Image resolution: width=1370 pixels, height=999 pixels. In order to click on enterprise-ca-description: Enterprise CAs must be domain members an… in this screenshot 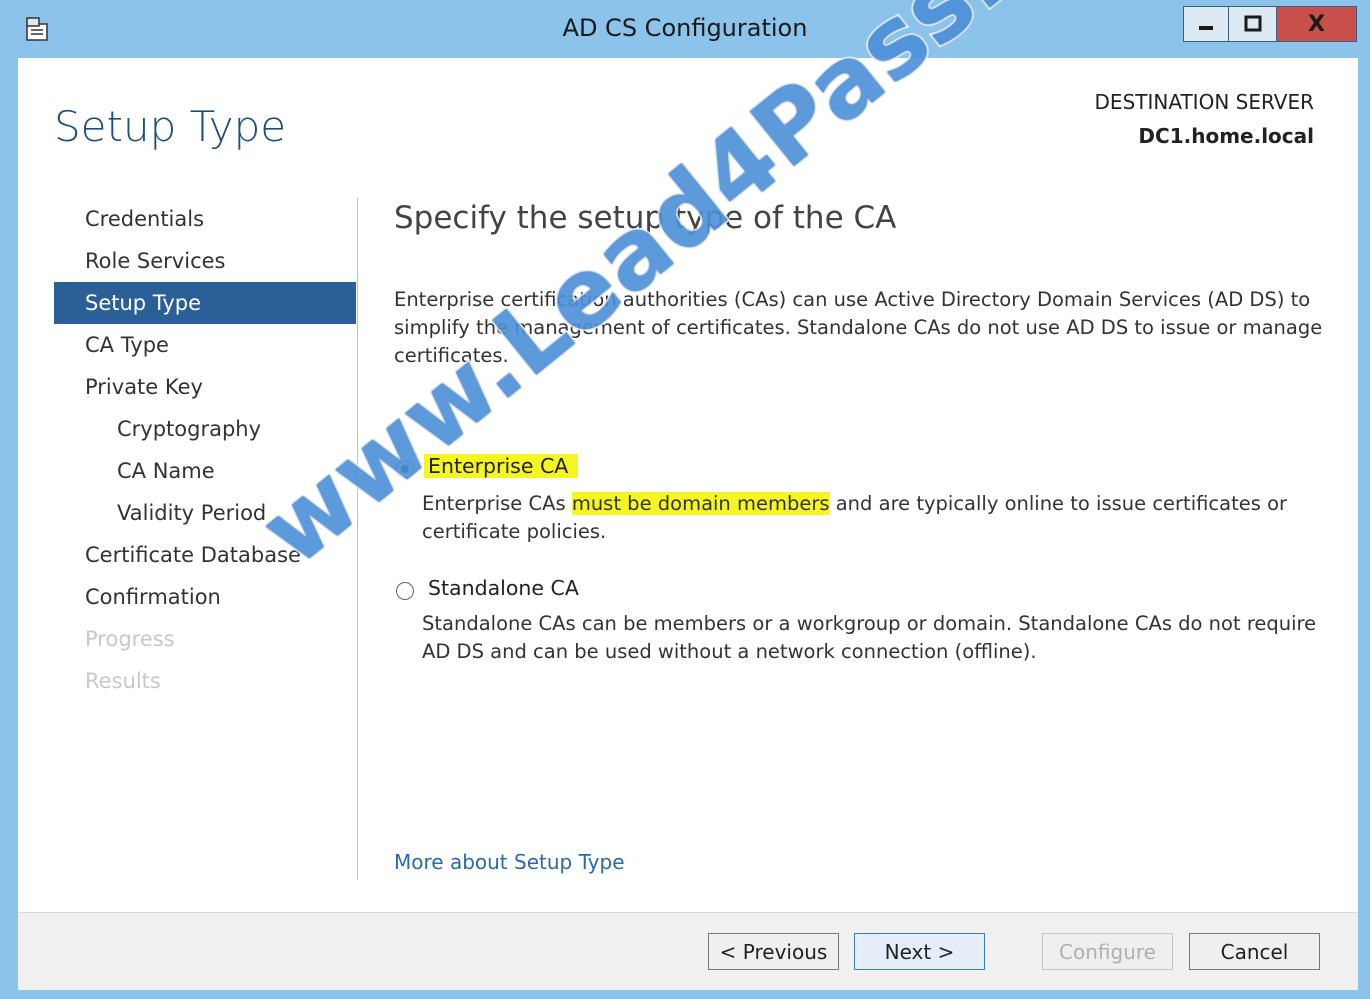, I will do `click(872, 518)`.